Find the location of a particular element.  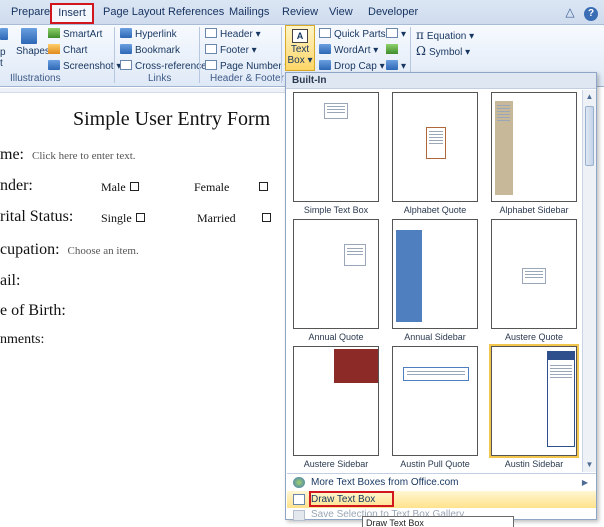

shapes-button: Shapes is located at coordinates (33, 42).